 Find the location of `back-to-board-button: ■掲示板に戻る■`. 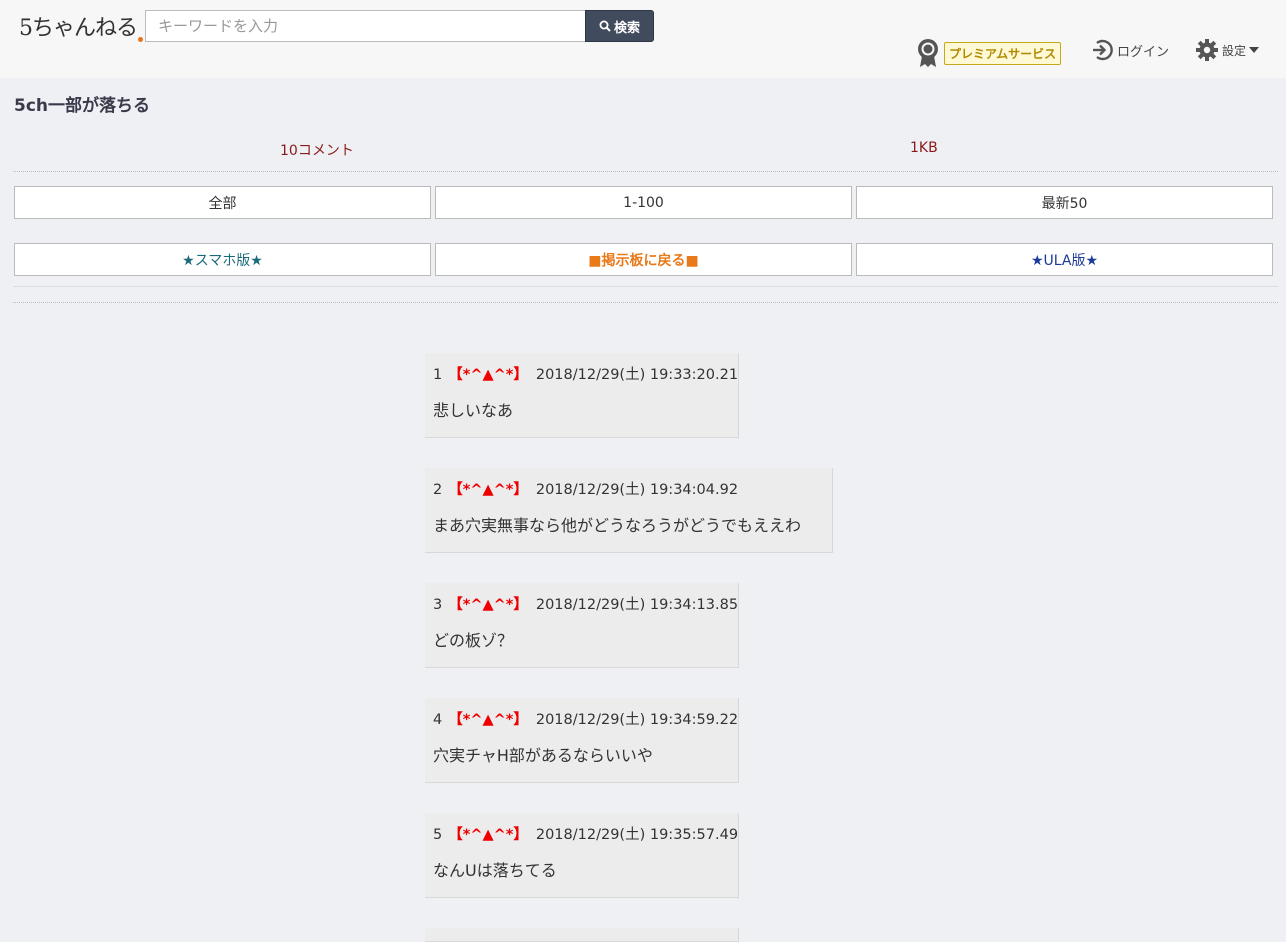

back-to-board-button: ■掲示板に戻る■ is located at coordinates (643, 259).